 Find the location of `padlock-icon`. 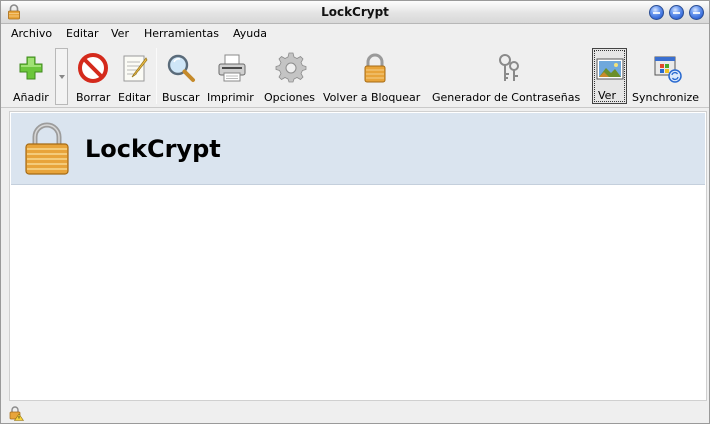

padlock-icon is located at coordinates (375, 68).